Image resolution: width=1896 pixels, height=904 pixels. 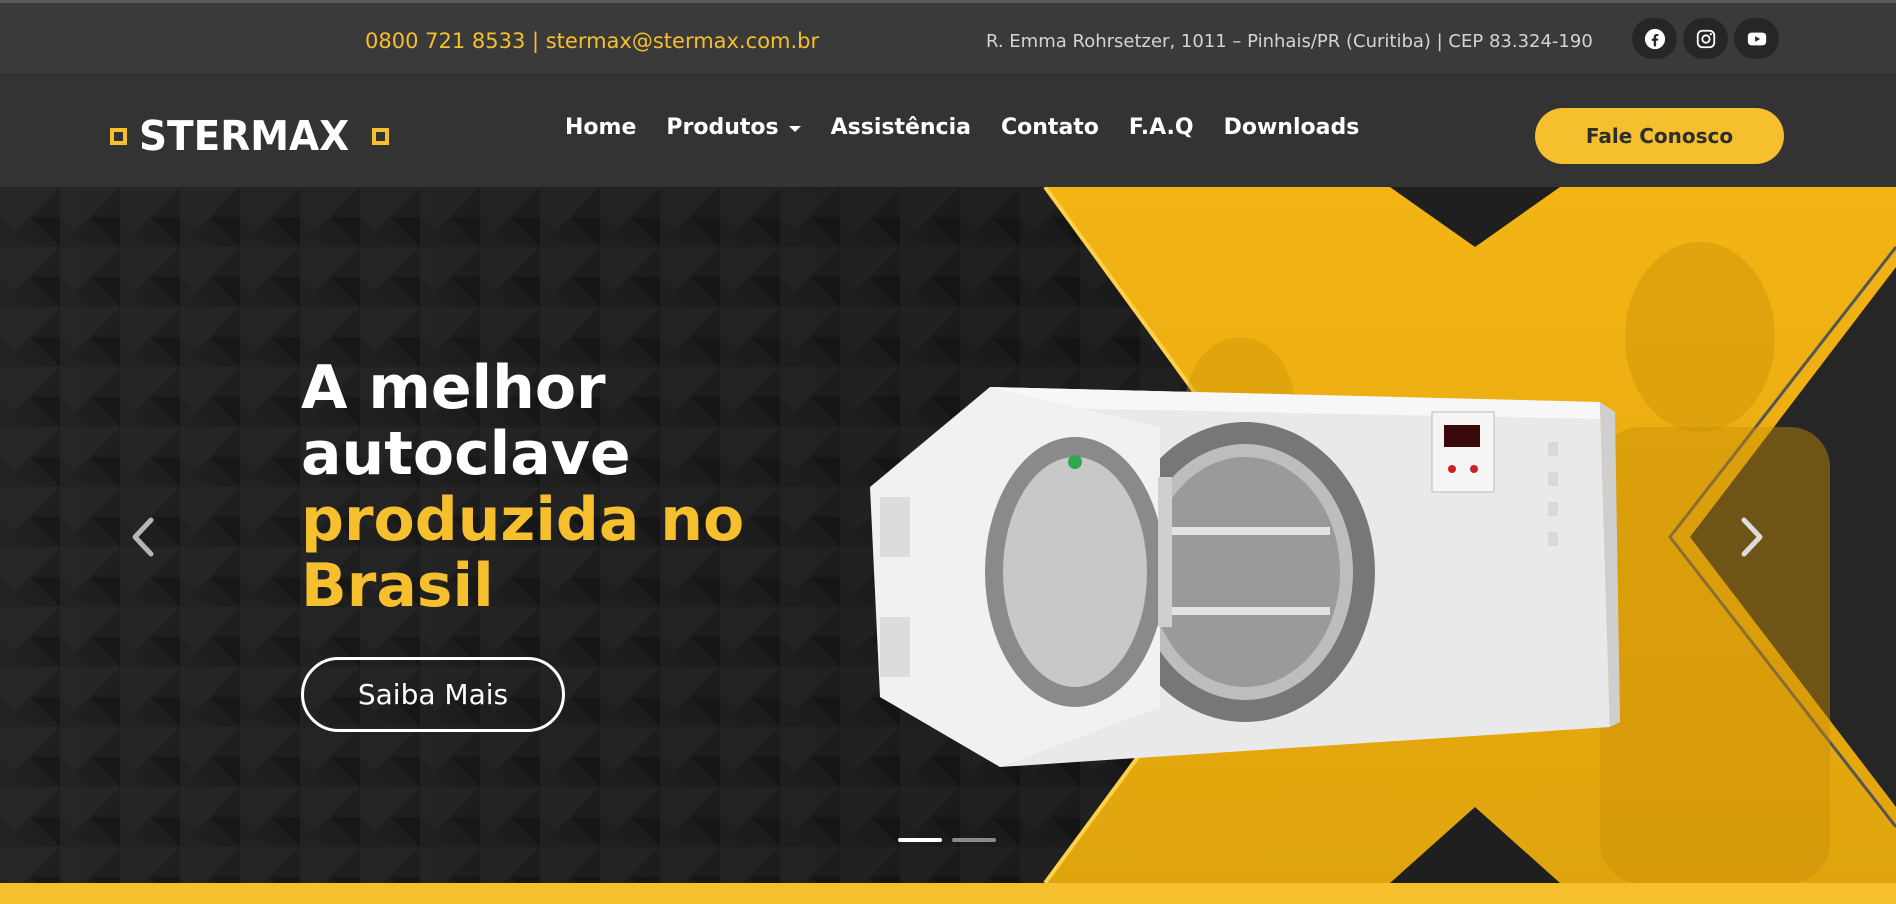 What do you see at coordinates (397, 586) in the screenshot?
I see `headline-line-4: Brasil` at bounding box center [397, 586].